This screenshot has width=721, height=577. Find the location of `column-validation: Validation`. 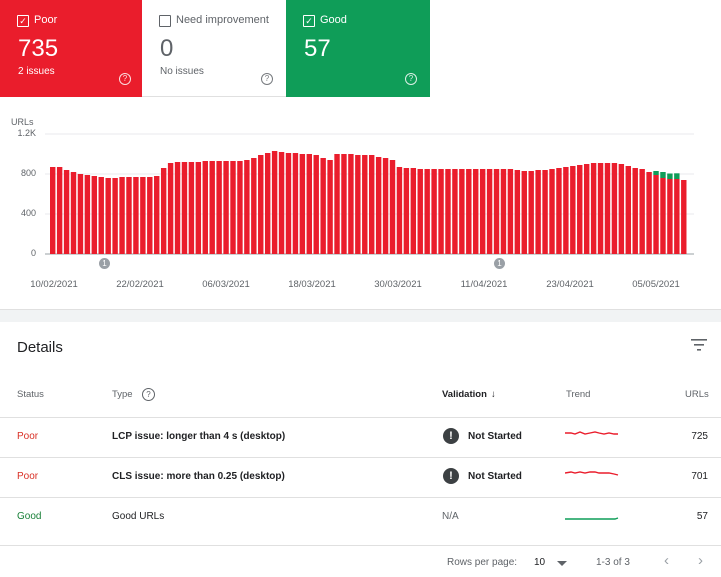

column-validation: Validation is located at coordinates (464, 394).